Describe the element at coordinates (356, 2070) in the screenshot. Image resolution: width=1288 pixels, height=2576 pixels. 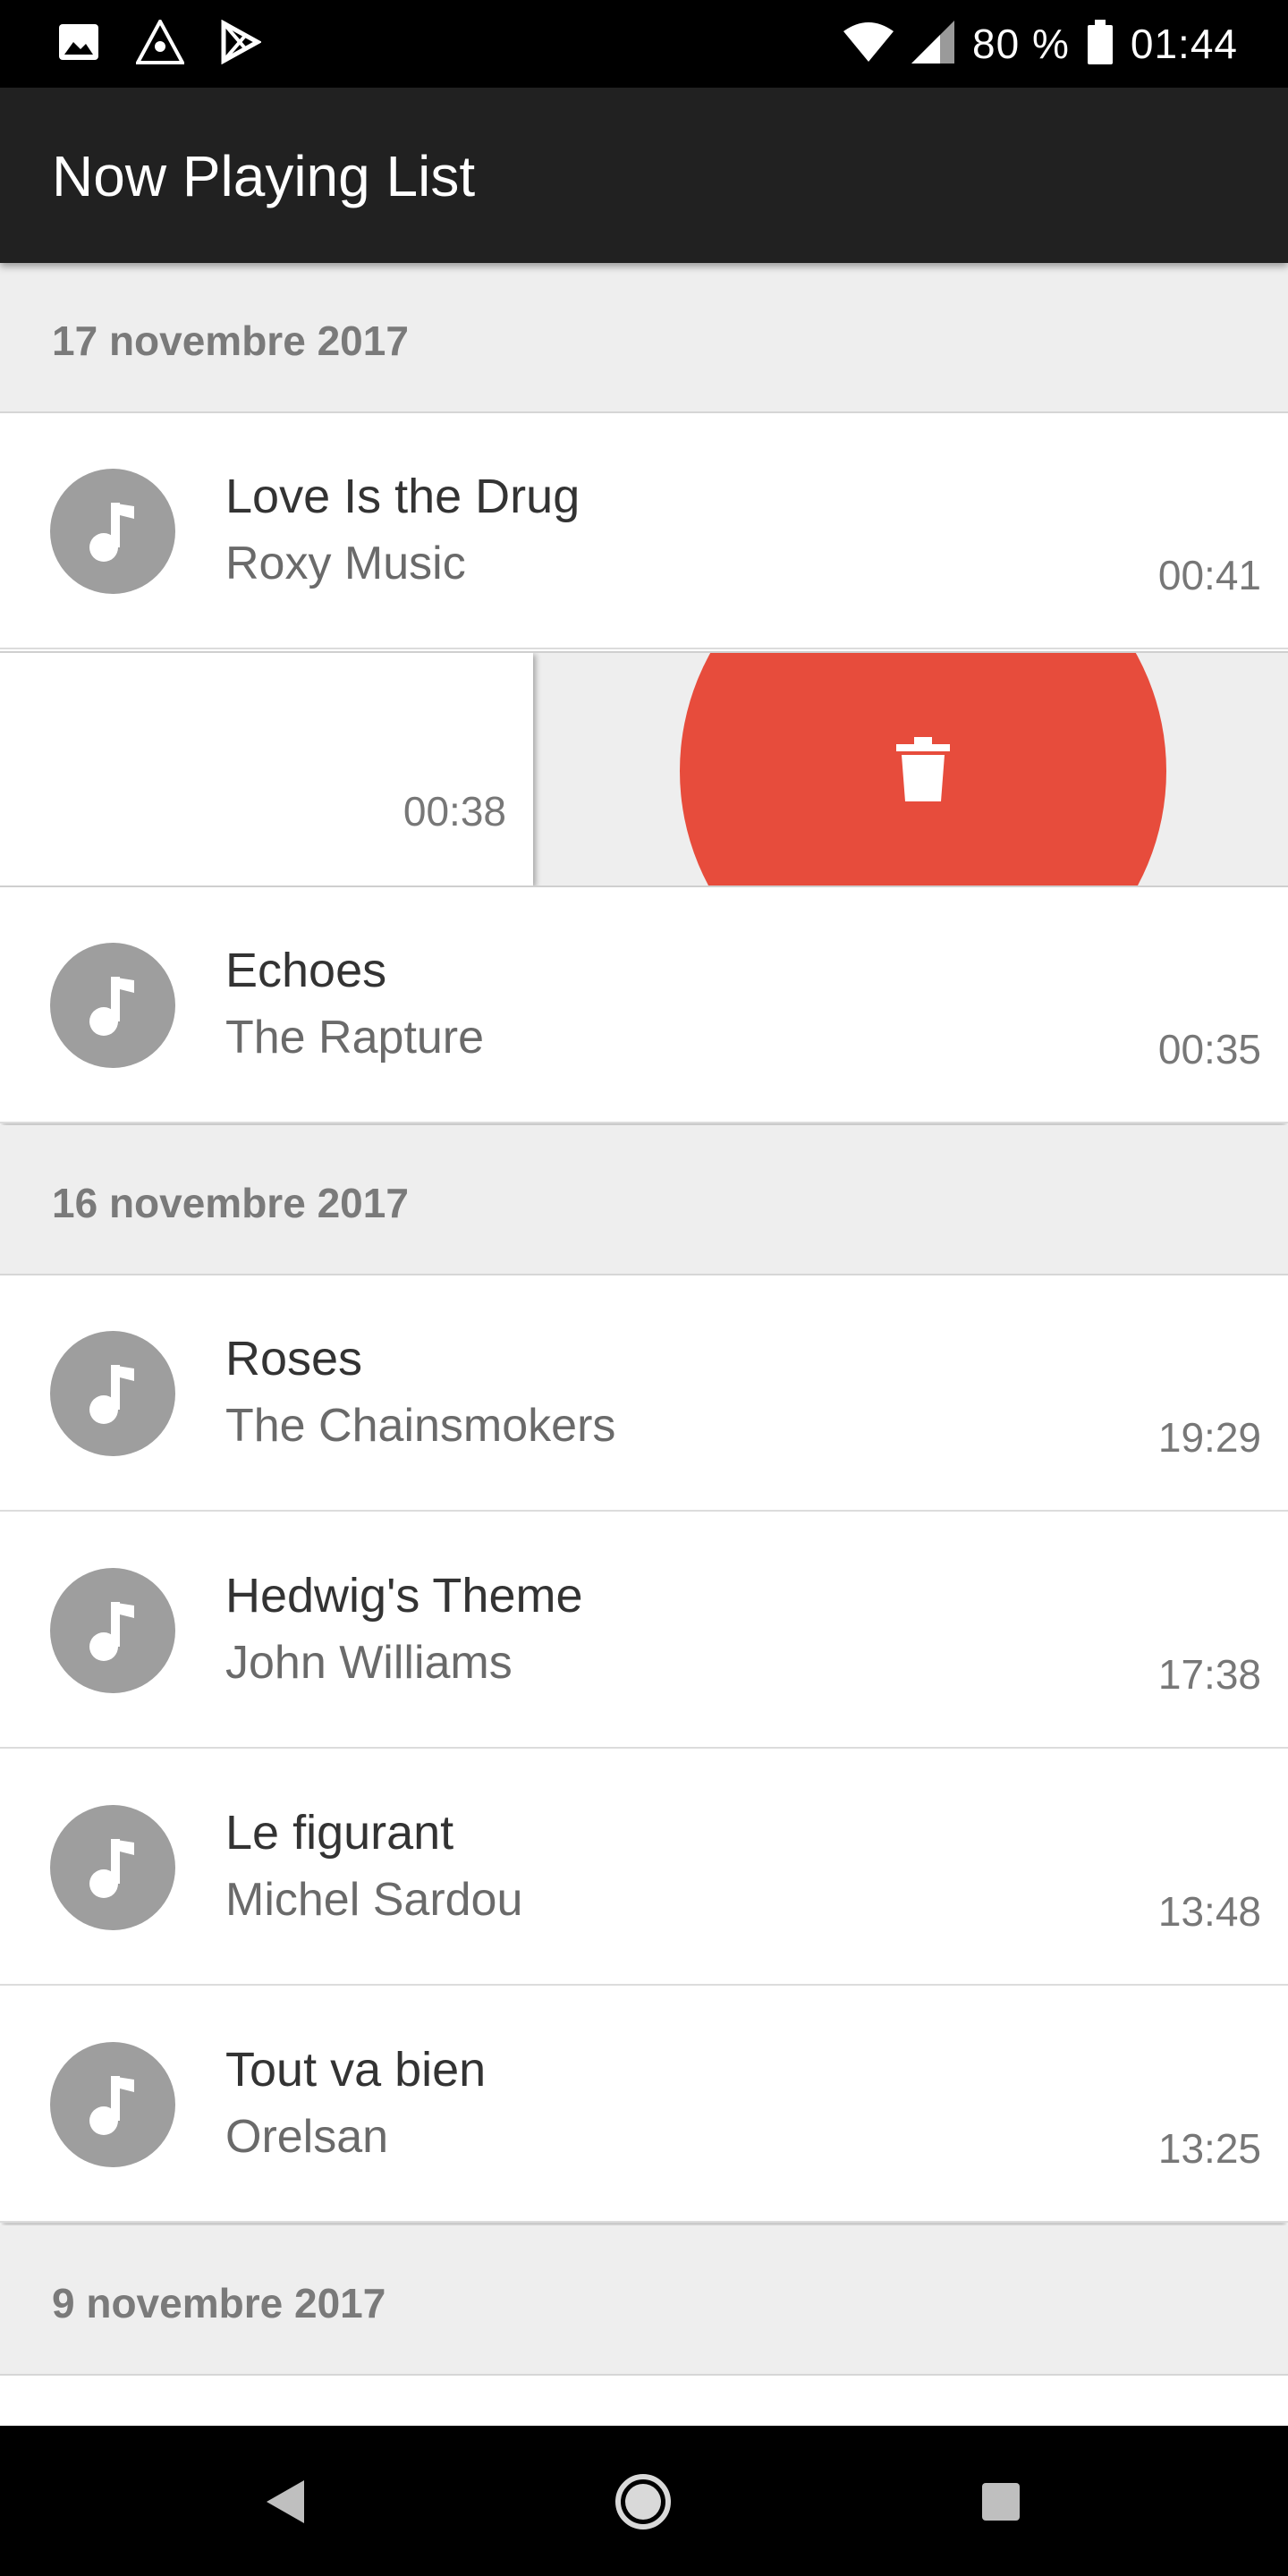
I see `song-title: Tout va bien` at that location.